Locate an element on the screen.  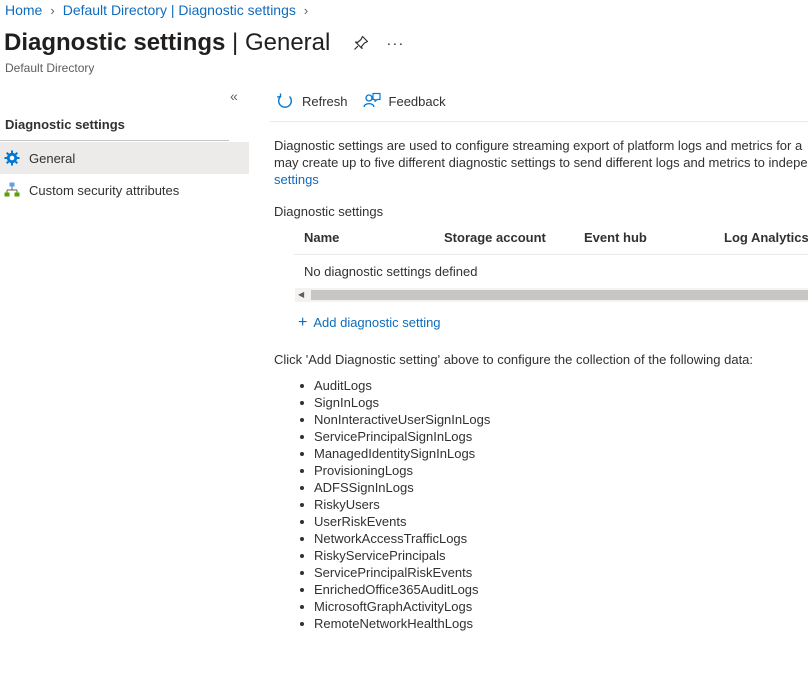
sidebar-section-title: Diagnostic settings is located at coordinates (65, 124).